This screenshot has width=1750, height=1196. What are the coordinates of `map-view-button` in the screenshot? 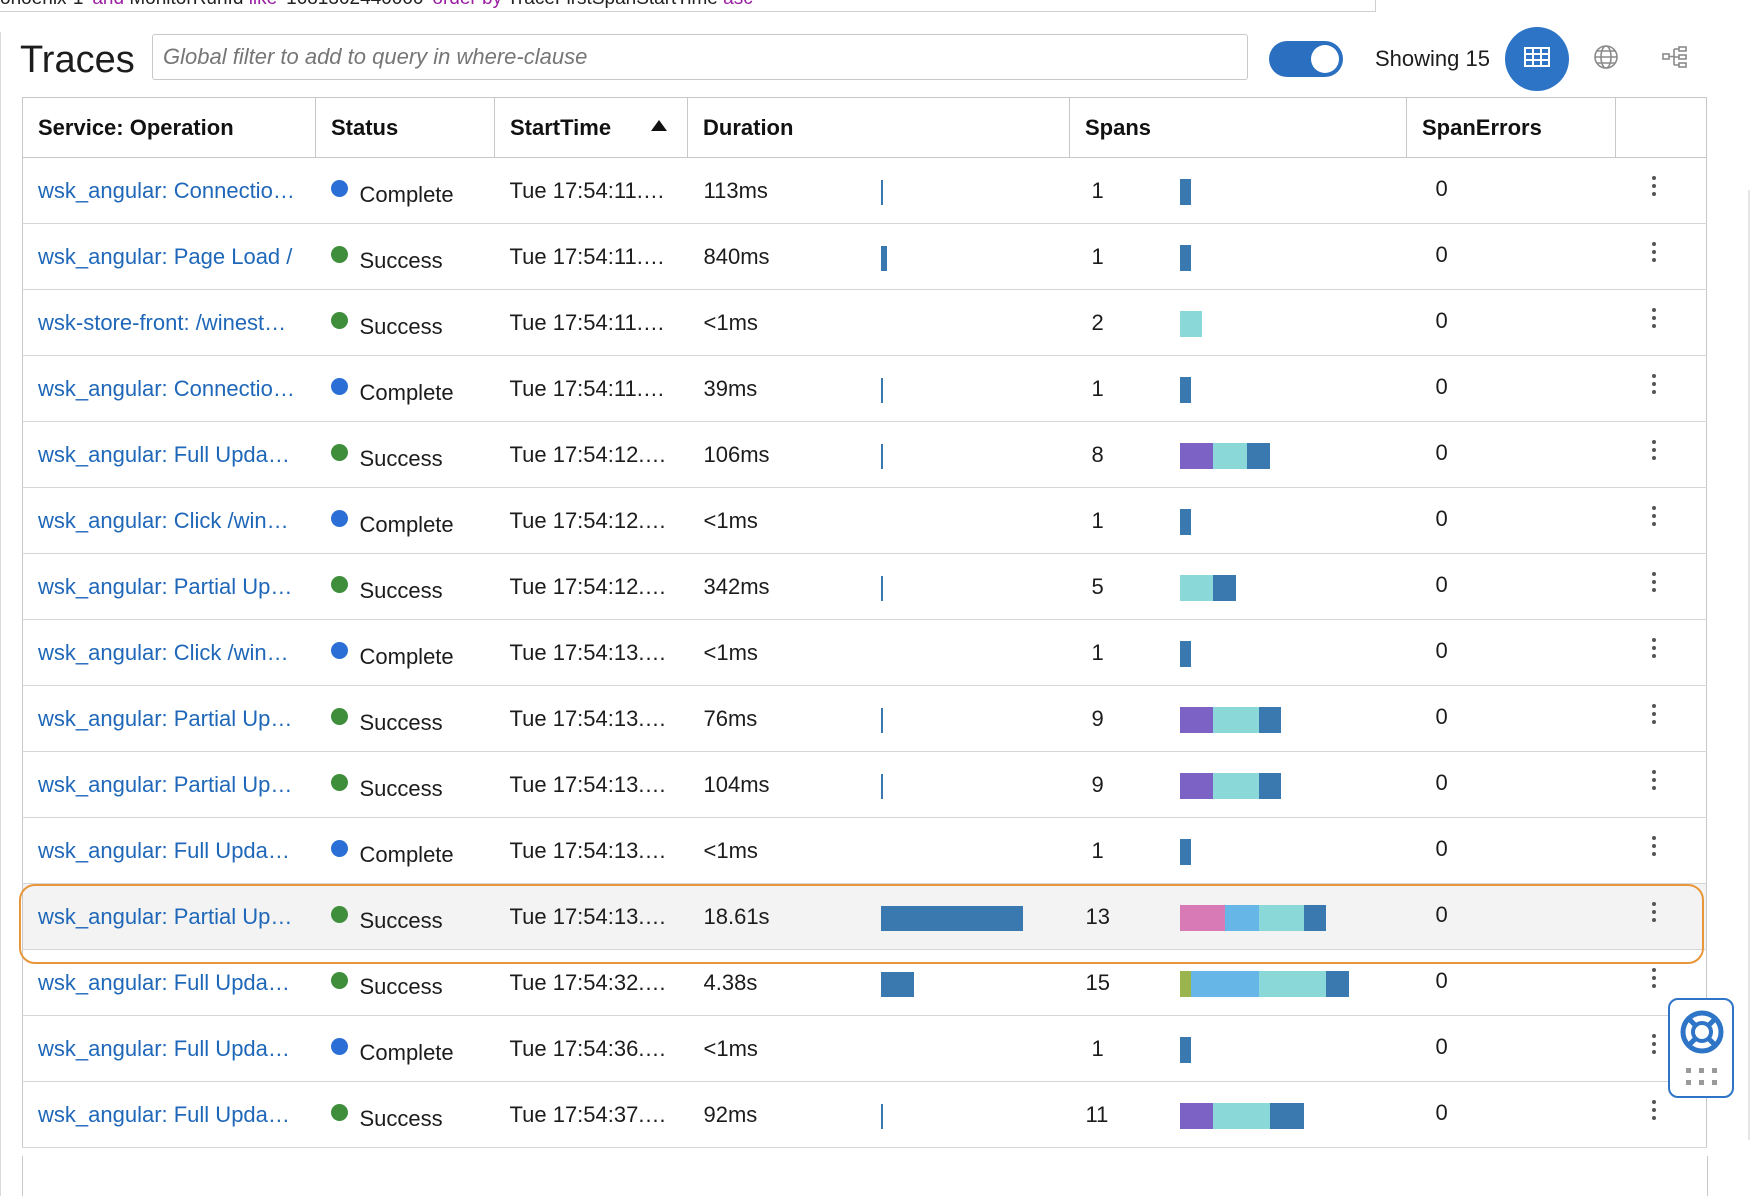 It's located at (1606, 59).